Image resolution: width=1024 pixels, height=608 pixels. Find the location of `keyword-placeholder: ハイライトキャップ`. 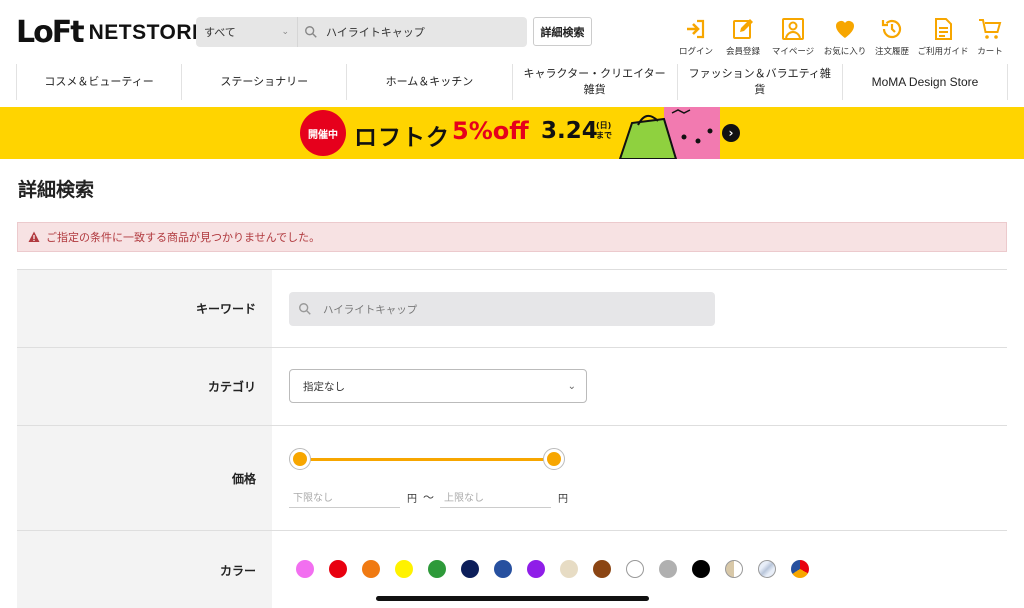

keyword-placeholder: ハイライトキャップ is located at coordinates (370, 309).